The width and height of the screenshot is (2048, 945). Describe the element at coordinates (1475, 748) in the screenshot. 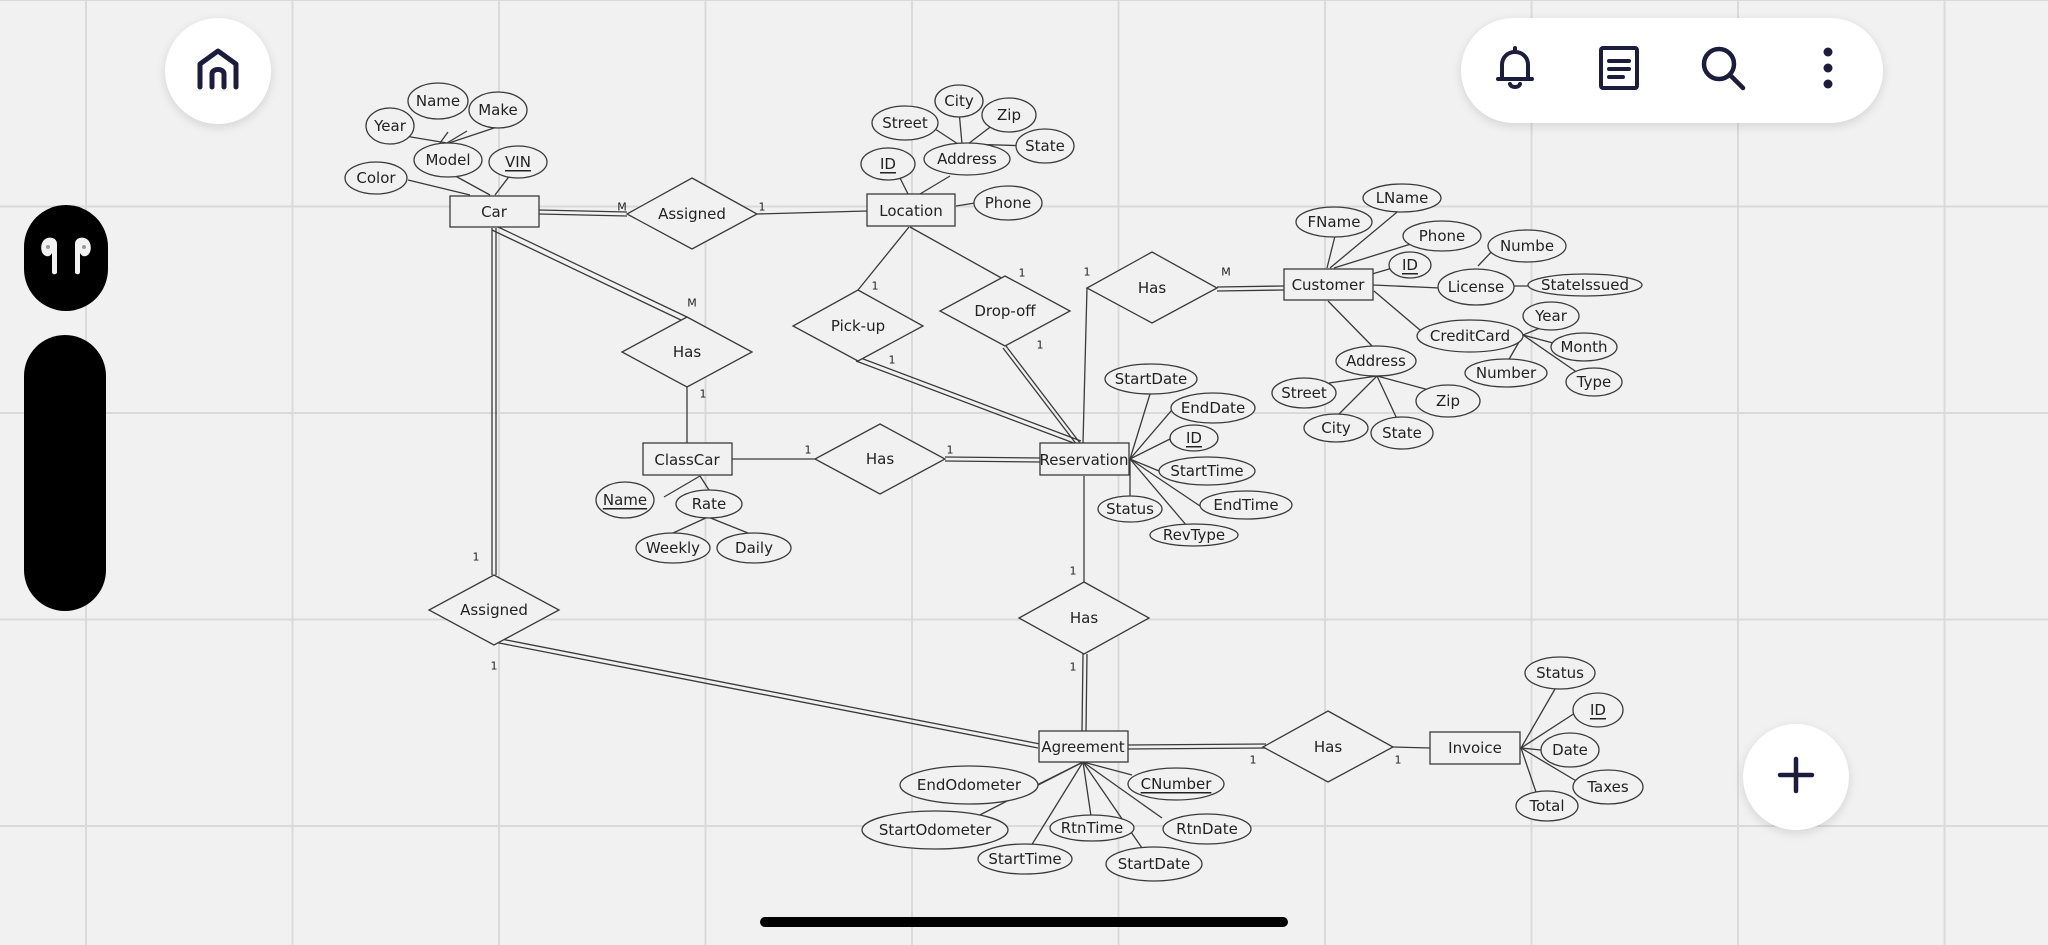

I see `entity-label: Invoice` at that location.